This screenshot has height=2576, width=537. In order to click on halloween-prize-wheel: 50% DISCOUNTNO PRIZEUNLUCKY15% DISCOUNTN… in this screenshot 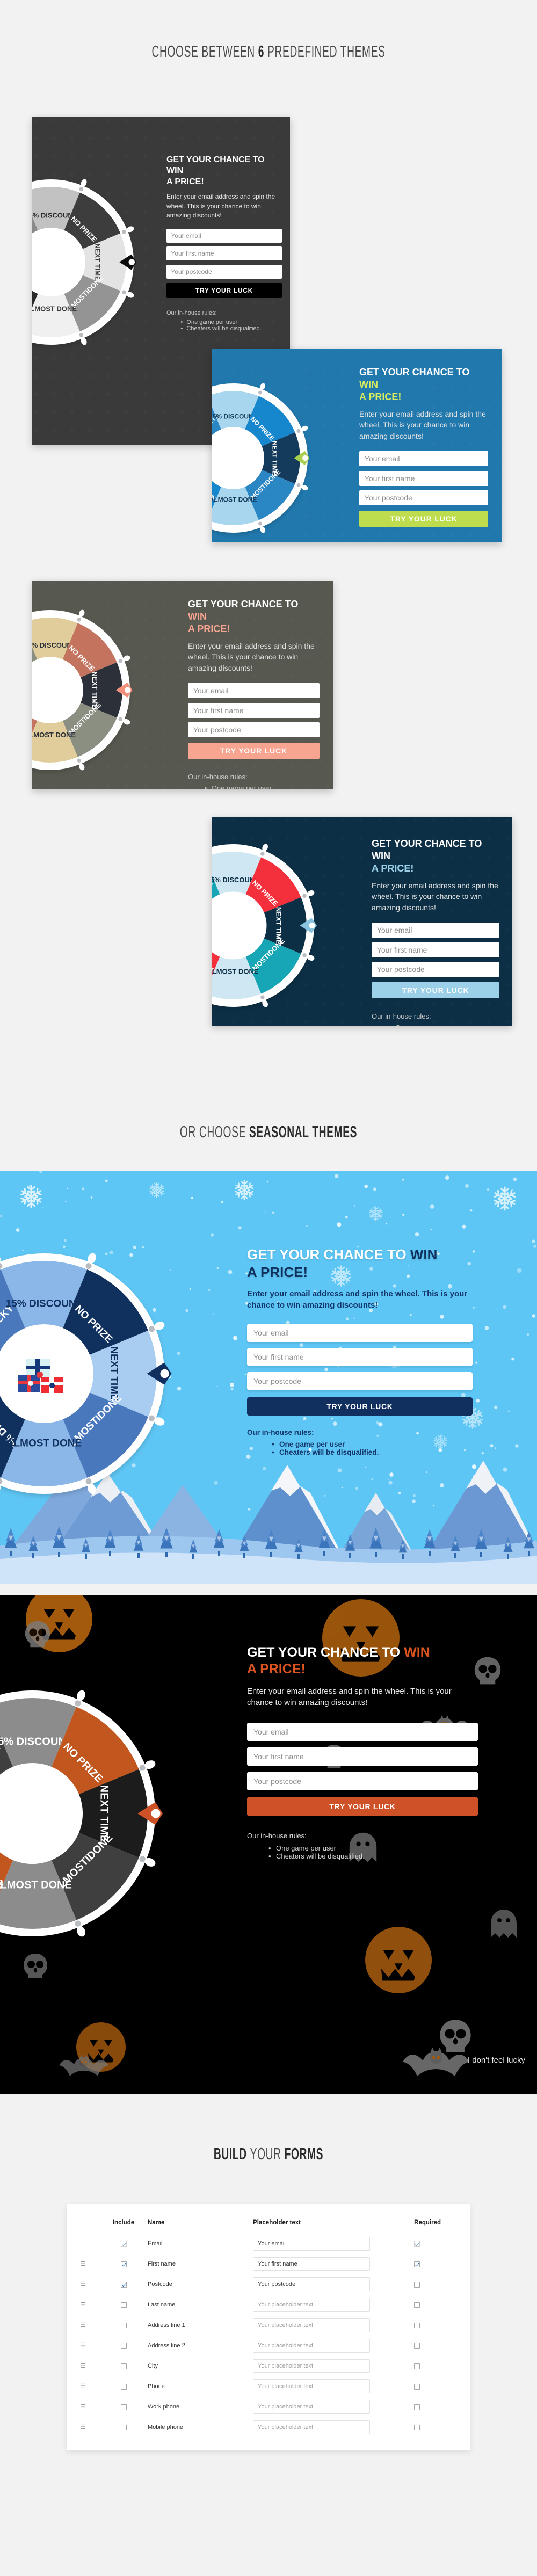, I will do `click(82, 1813)`.